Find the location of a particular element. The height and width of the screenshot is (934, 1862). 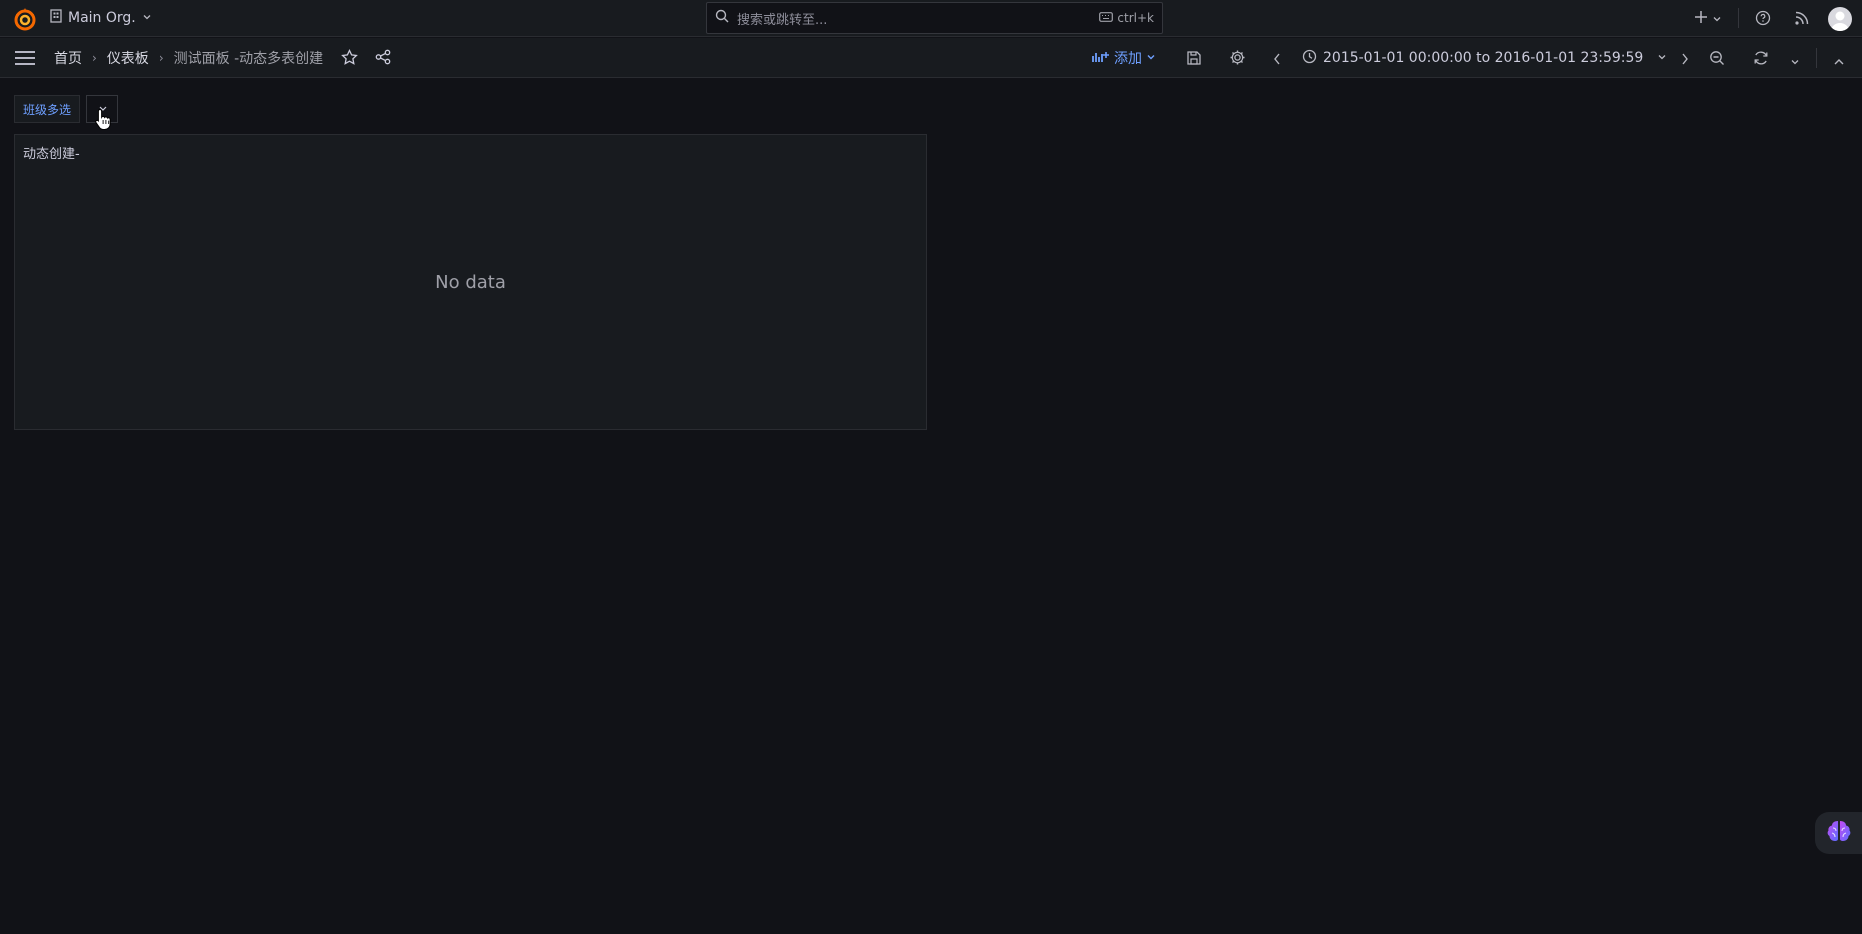

chevron-left-icon is located at coordinates (1277, 60).